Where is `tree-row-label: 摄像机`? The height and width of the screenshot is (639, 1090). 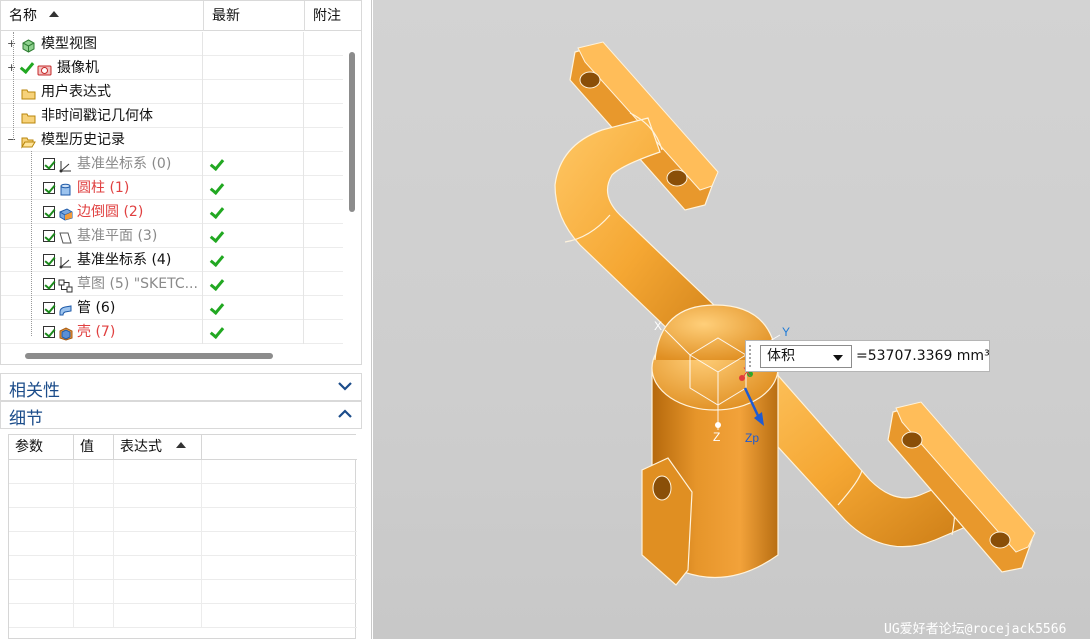
tree-row-label: 摄像机 is located at coordinates (78, 68).